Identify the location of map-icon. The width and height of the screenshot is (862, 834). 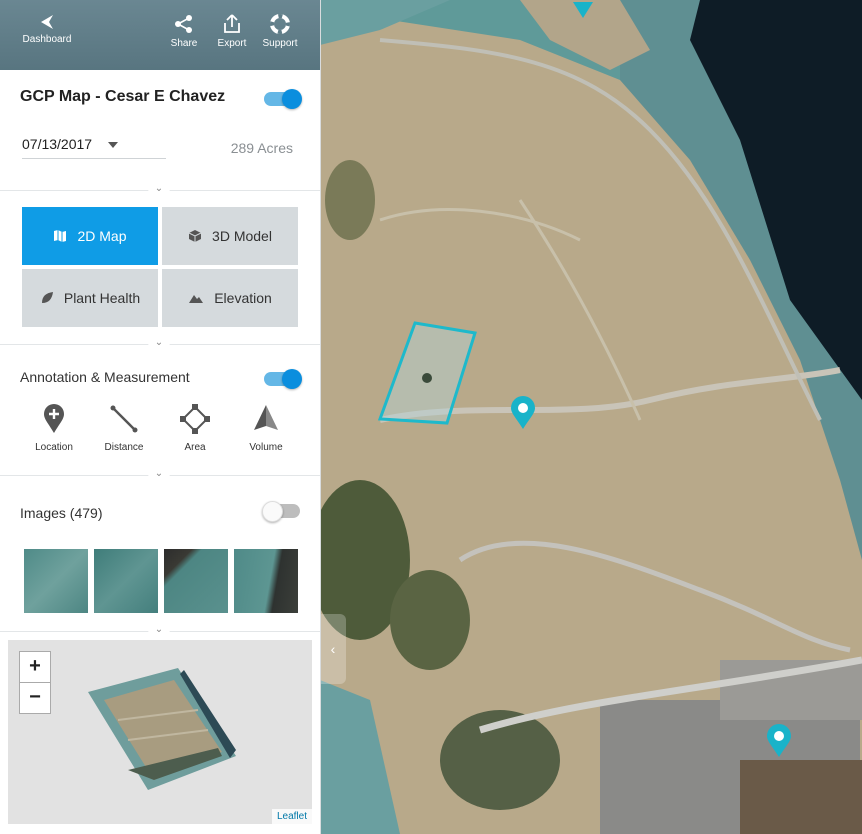
(60, 236).